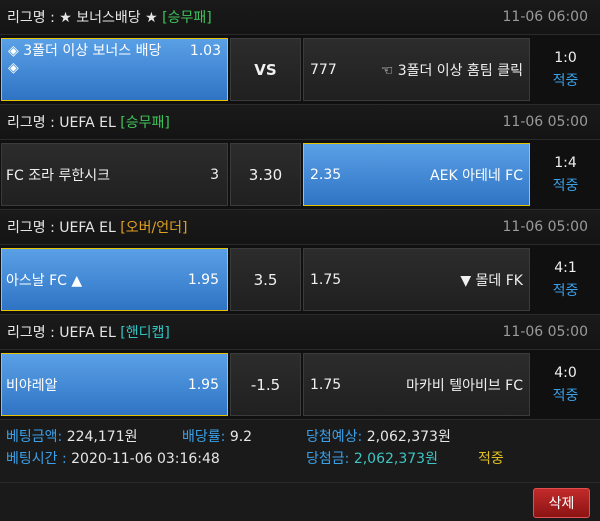  Describe the element at coordinates (416, 174) in the screenshot. I see `away-pick: 2.35 AEK 아테네 FC` at that location.